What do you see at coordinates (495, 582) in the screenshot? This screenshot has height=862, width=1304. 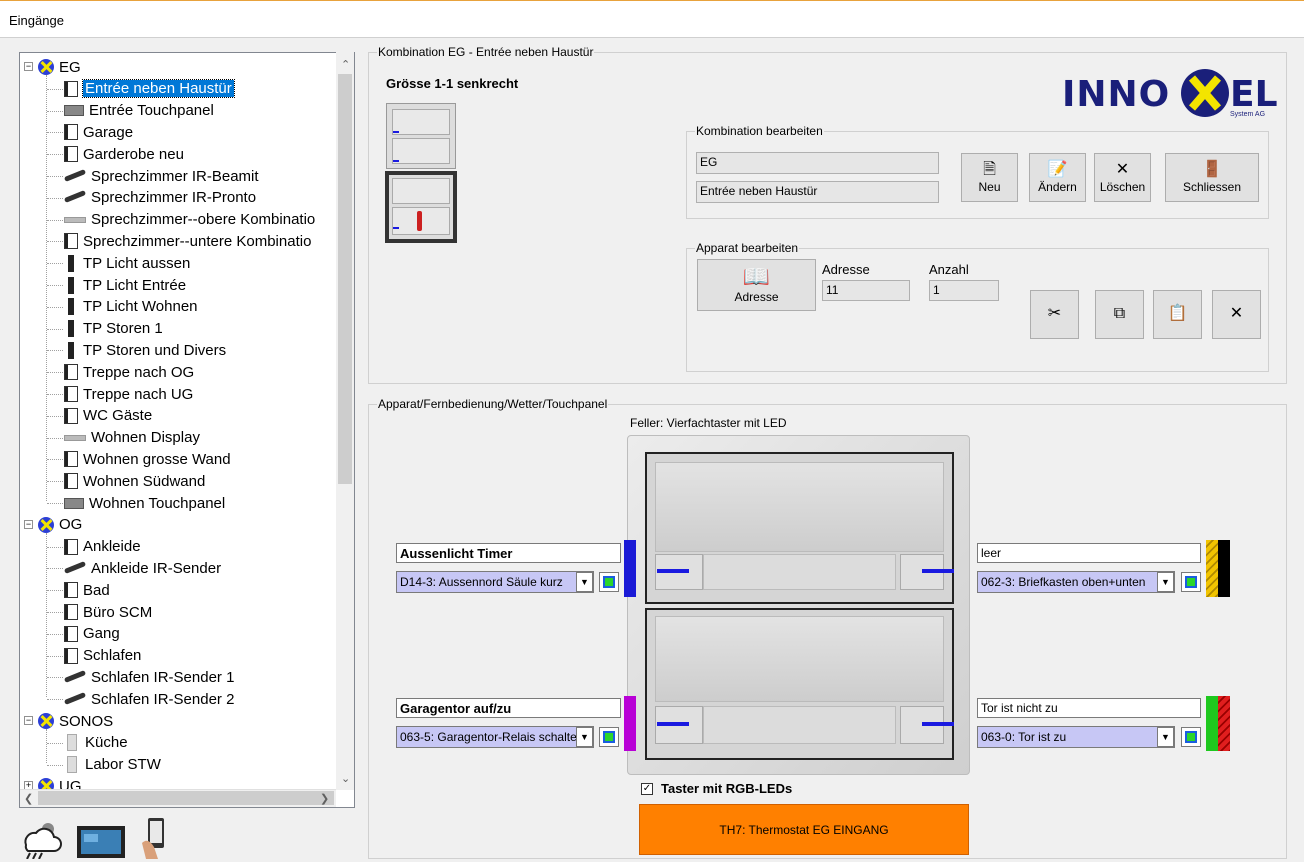 I see `left-top-address-select: D14-3: Aussennord Säule kurz` at bounding box center [495, 582].